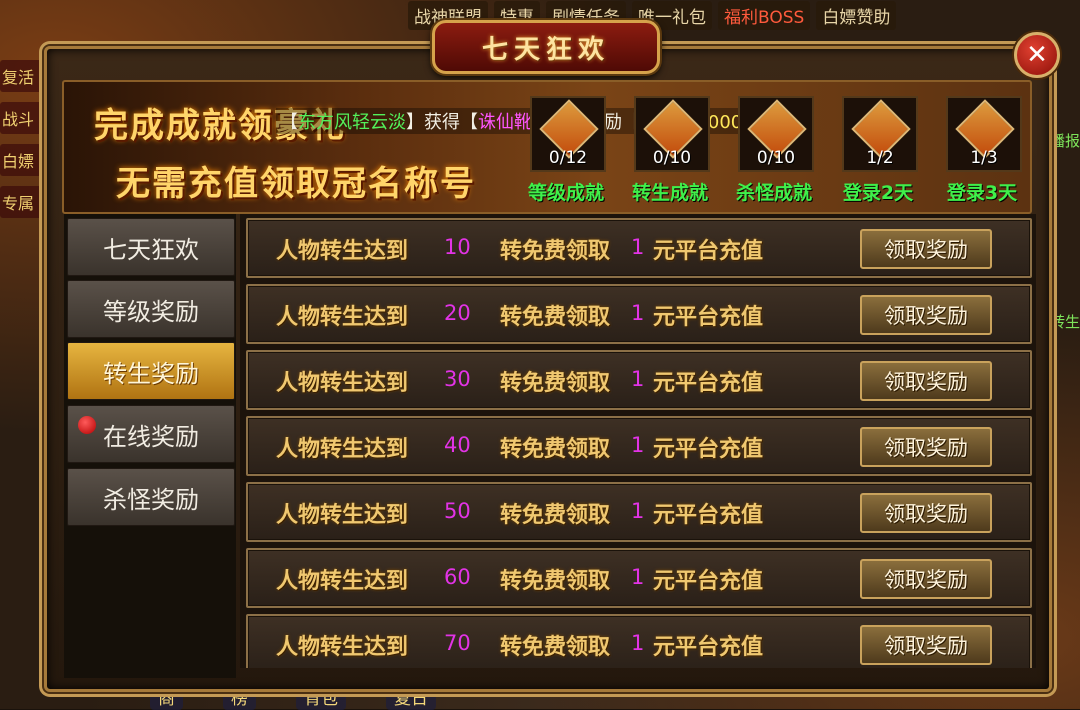  I want to click on reward-row: 人物转生达到 10 转免费领取 1 元平台充值 领取奖励, so click(639, 248).